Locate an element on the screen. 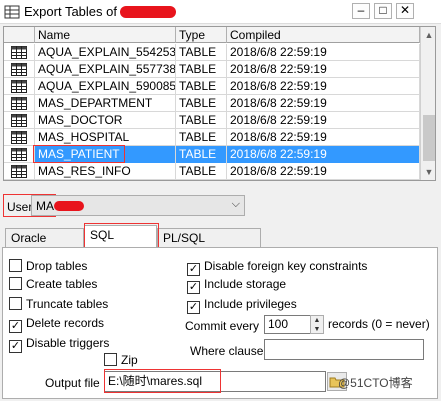 The image size is (441, 401). minimize-button: – is located at coordinates (361, 11).